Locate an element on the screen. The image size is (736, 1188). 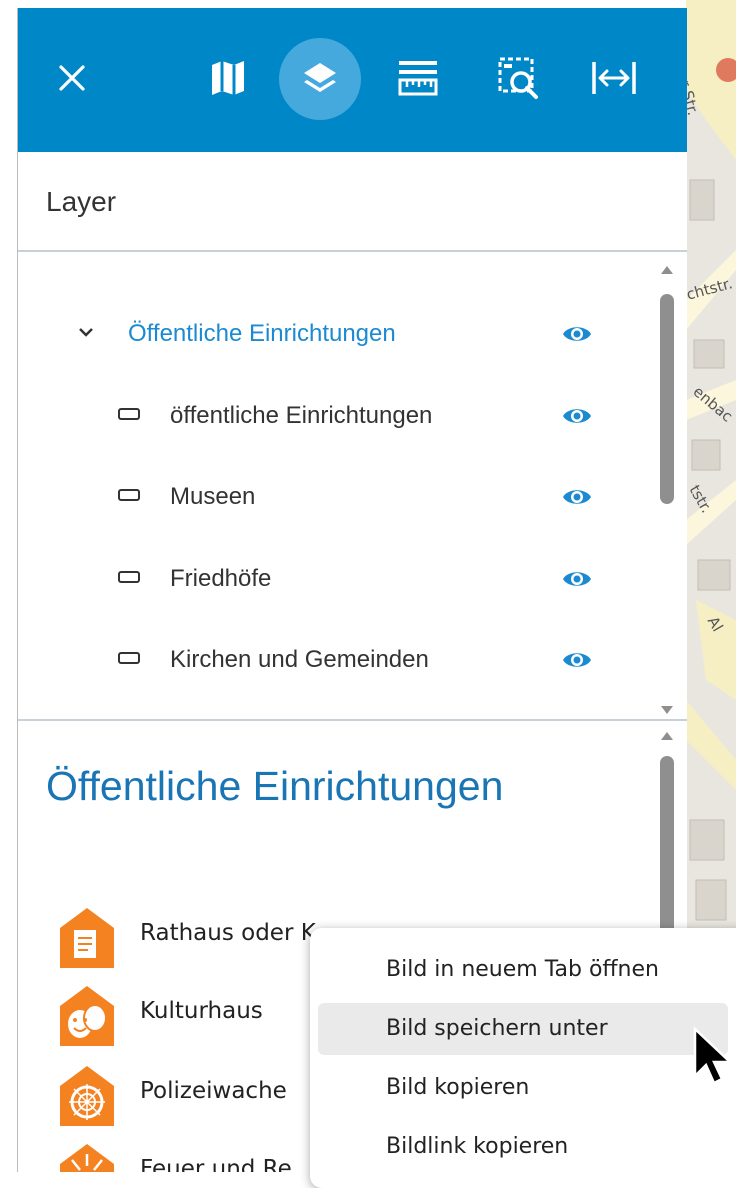
legend-item-label: Kulturhaus is located at coordinates (201, 1011).